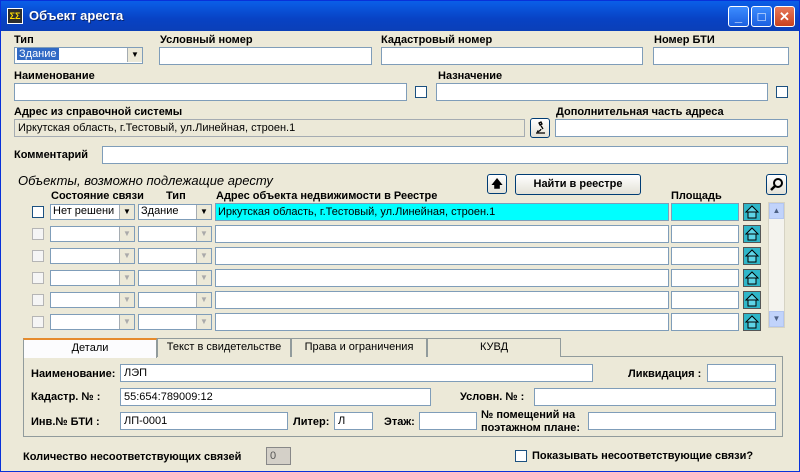 The image size is (800, 472). What do you see at coordinates (602, 92) in the screenshot?
I see `purpose-input` at bounding box center [602, 92].